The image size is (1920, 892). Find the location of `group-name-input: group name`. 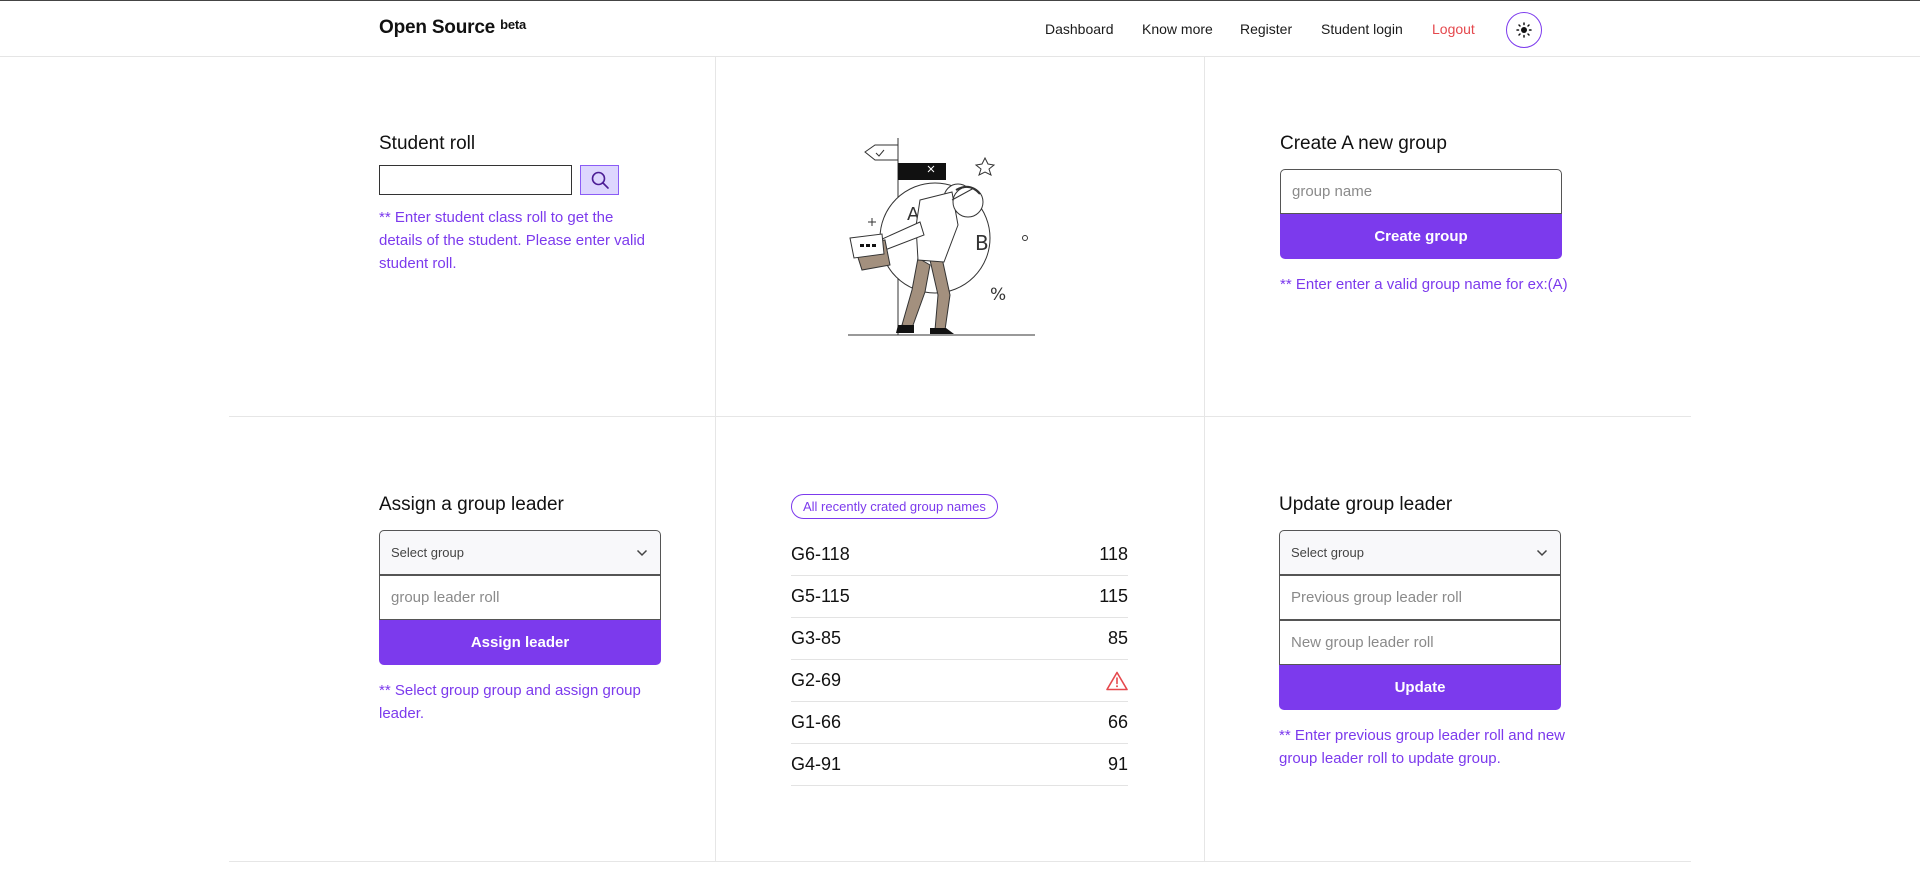

group-name-input: group name is located at coordinates (1421, 191).